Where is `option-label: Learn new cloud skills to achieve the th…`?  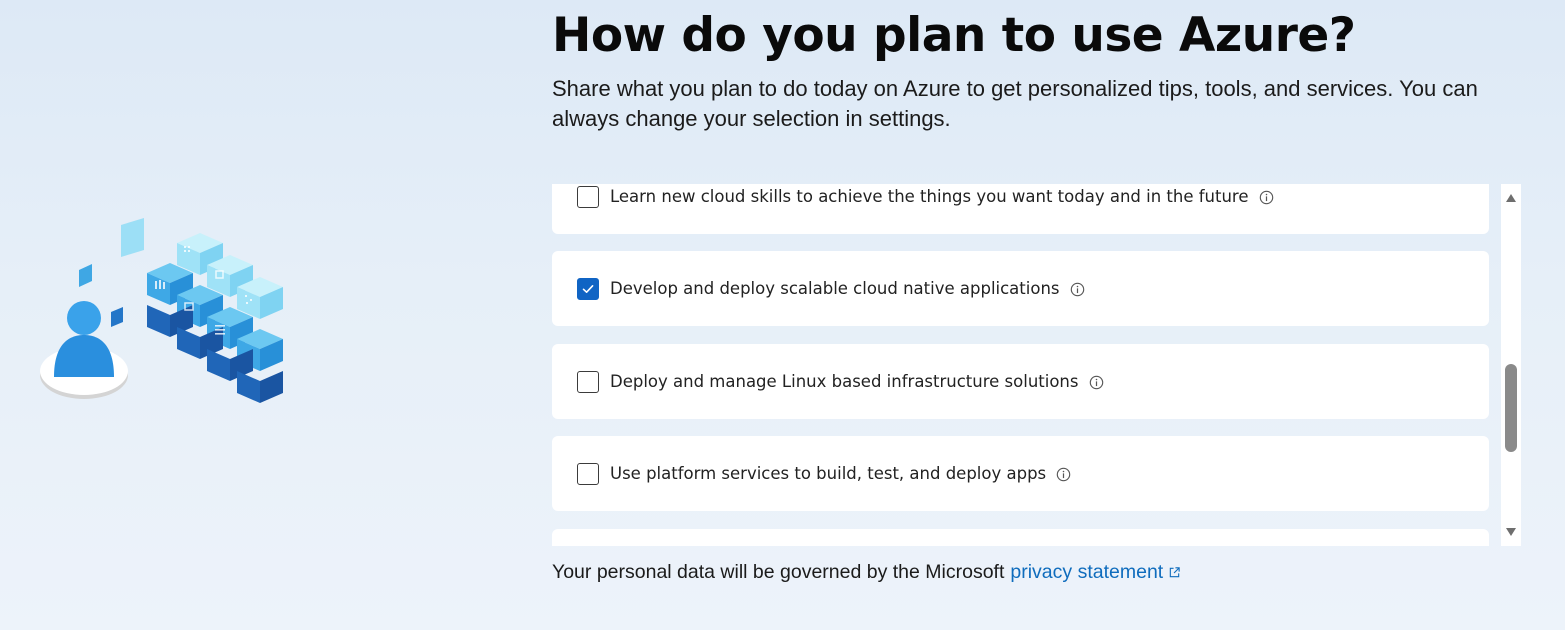
option-label: Learn new cloud skills to achieve the th… is located at coordinates (929, 196).